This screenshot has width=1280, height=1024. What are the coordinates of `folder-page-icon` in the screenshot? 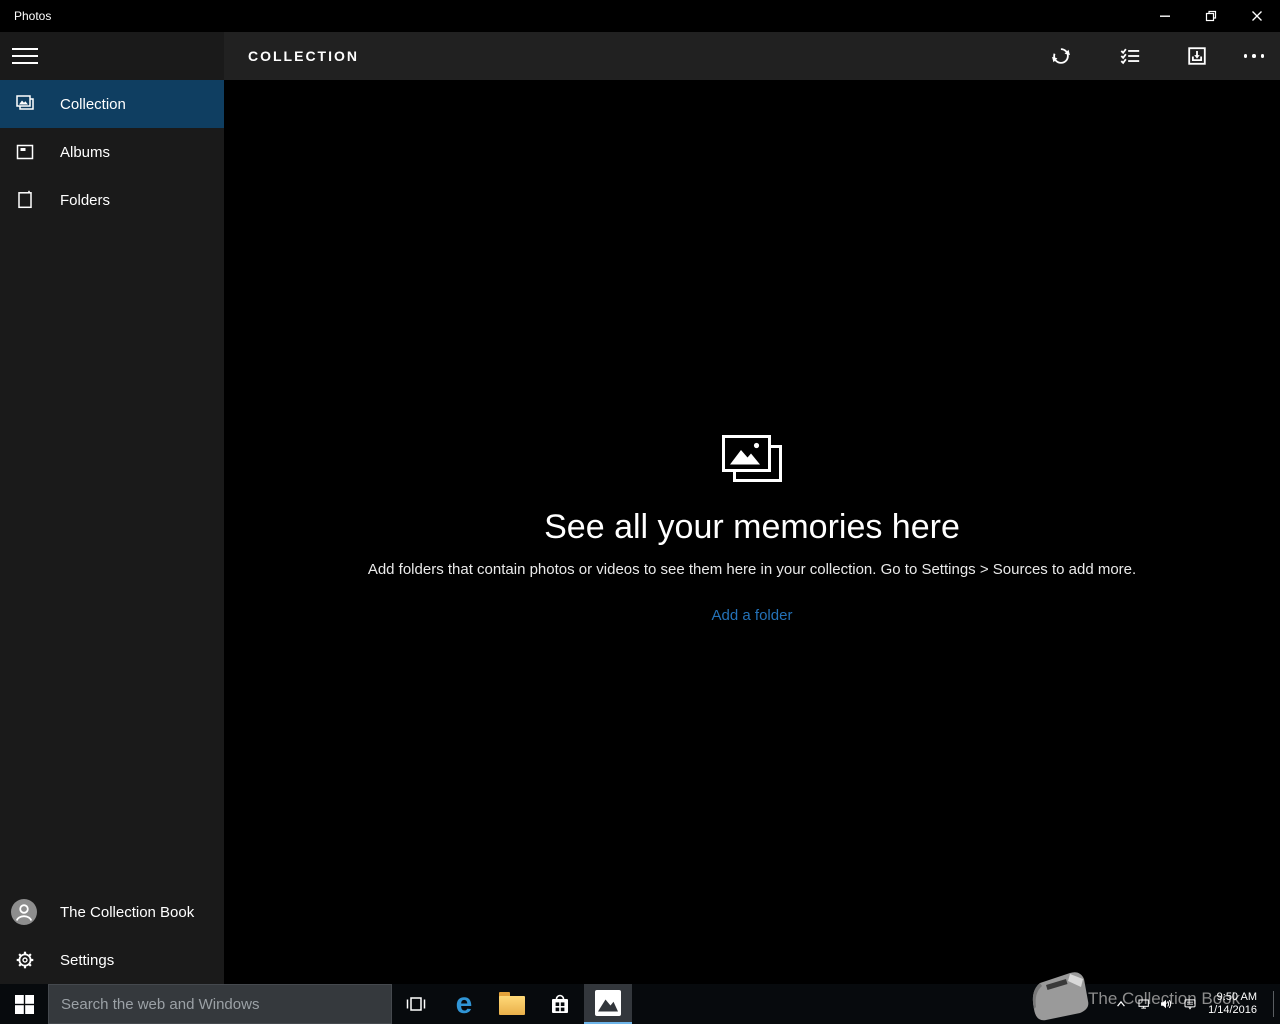 It's located at (25, 199).